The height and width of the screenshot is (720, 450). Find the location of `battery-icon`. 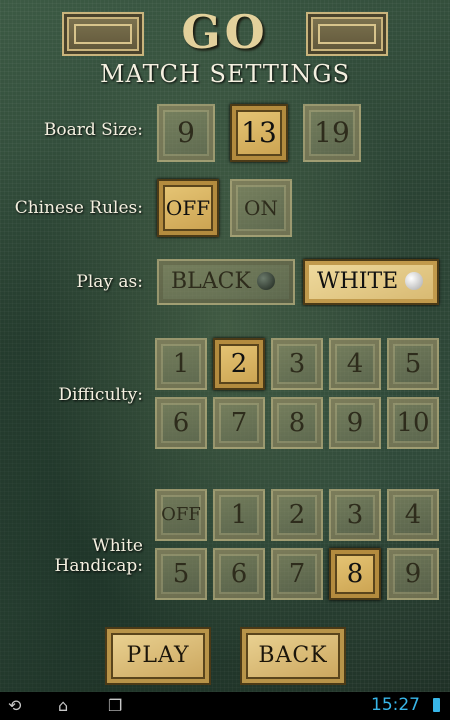

battery-icon is located at coordinates (436, 705).